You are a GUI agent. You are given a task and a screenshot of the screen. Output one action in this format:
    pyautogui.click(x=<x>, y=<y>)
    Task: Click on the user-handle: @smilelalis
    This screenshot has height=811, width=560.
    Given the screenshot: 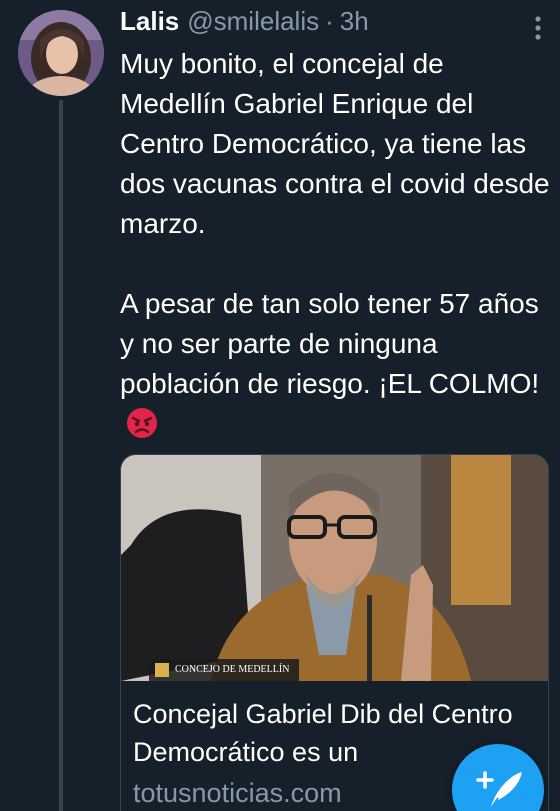 What is the action you would take?
    pyautogui.click(x=253, y=21)
    